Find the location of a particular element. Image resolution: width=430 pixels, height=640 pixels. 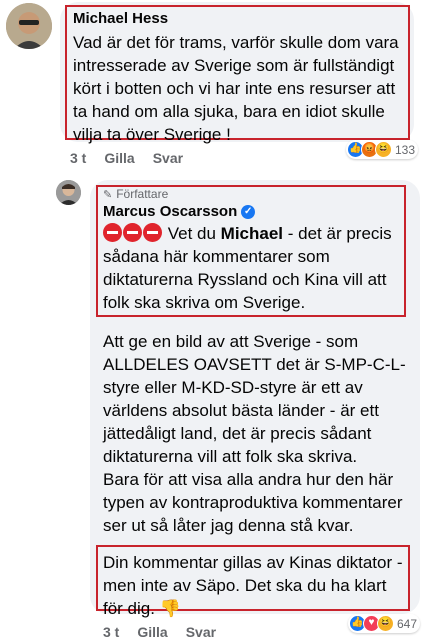

reaction-count: 647 is located at coordinates (407, 623).